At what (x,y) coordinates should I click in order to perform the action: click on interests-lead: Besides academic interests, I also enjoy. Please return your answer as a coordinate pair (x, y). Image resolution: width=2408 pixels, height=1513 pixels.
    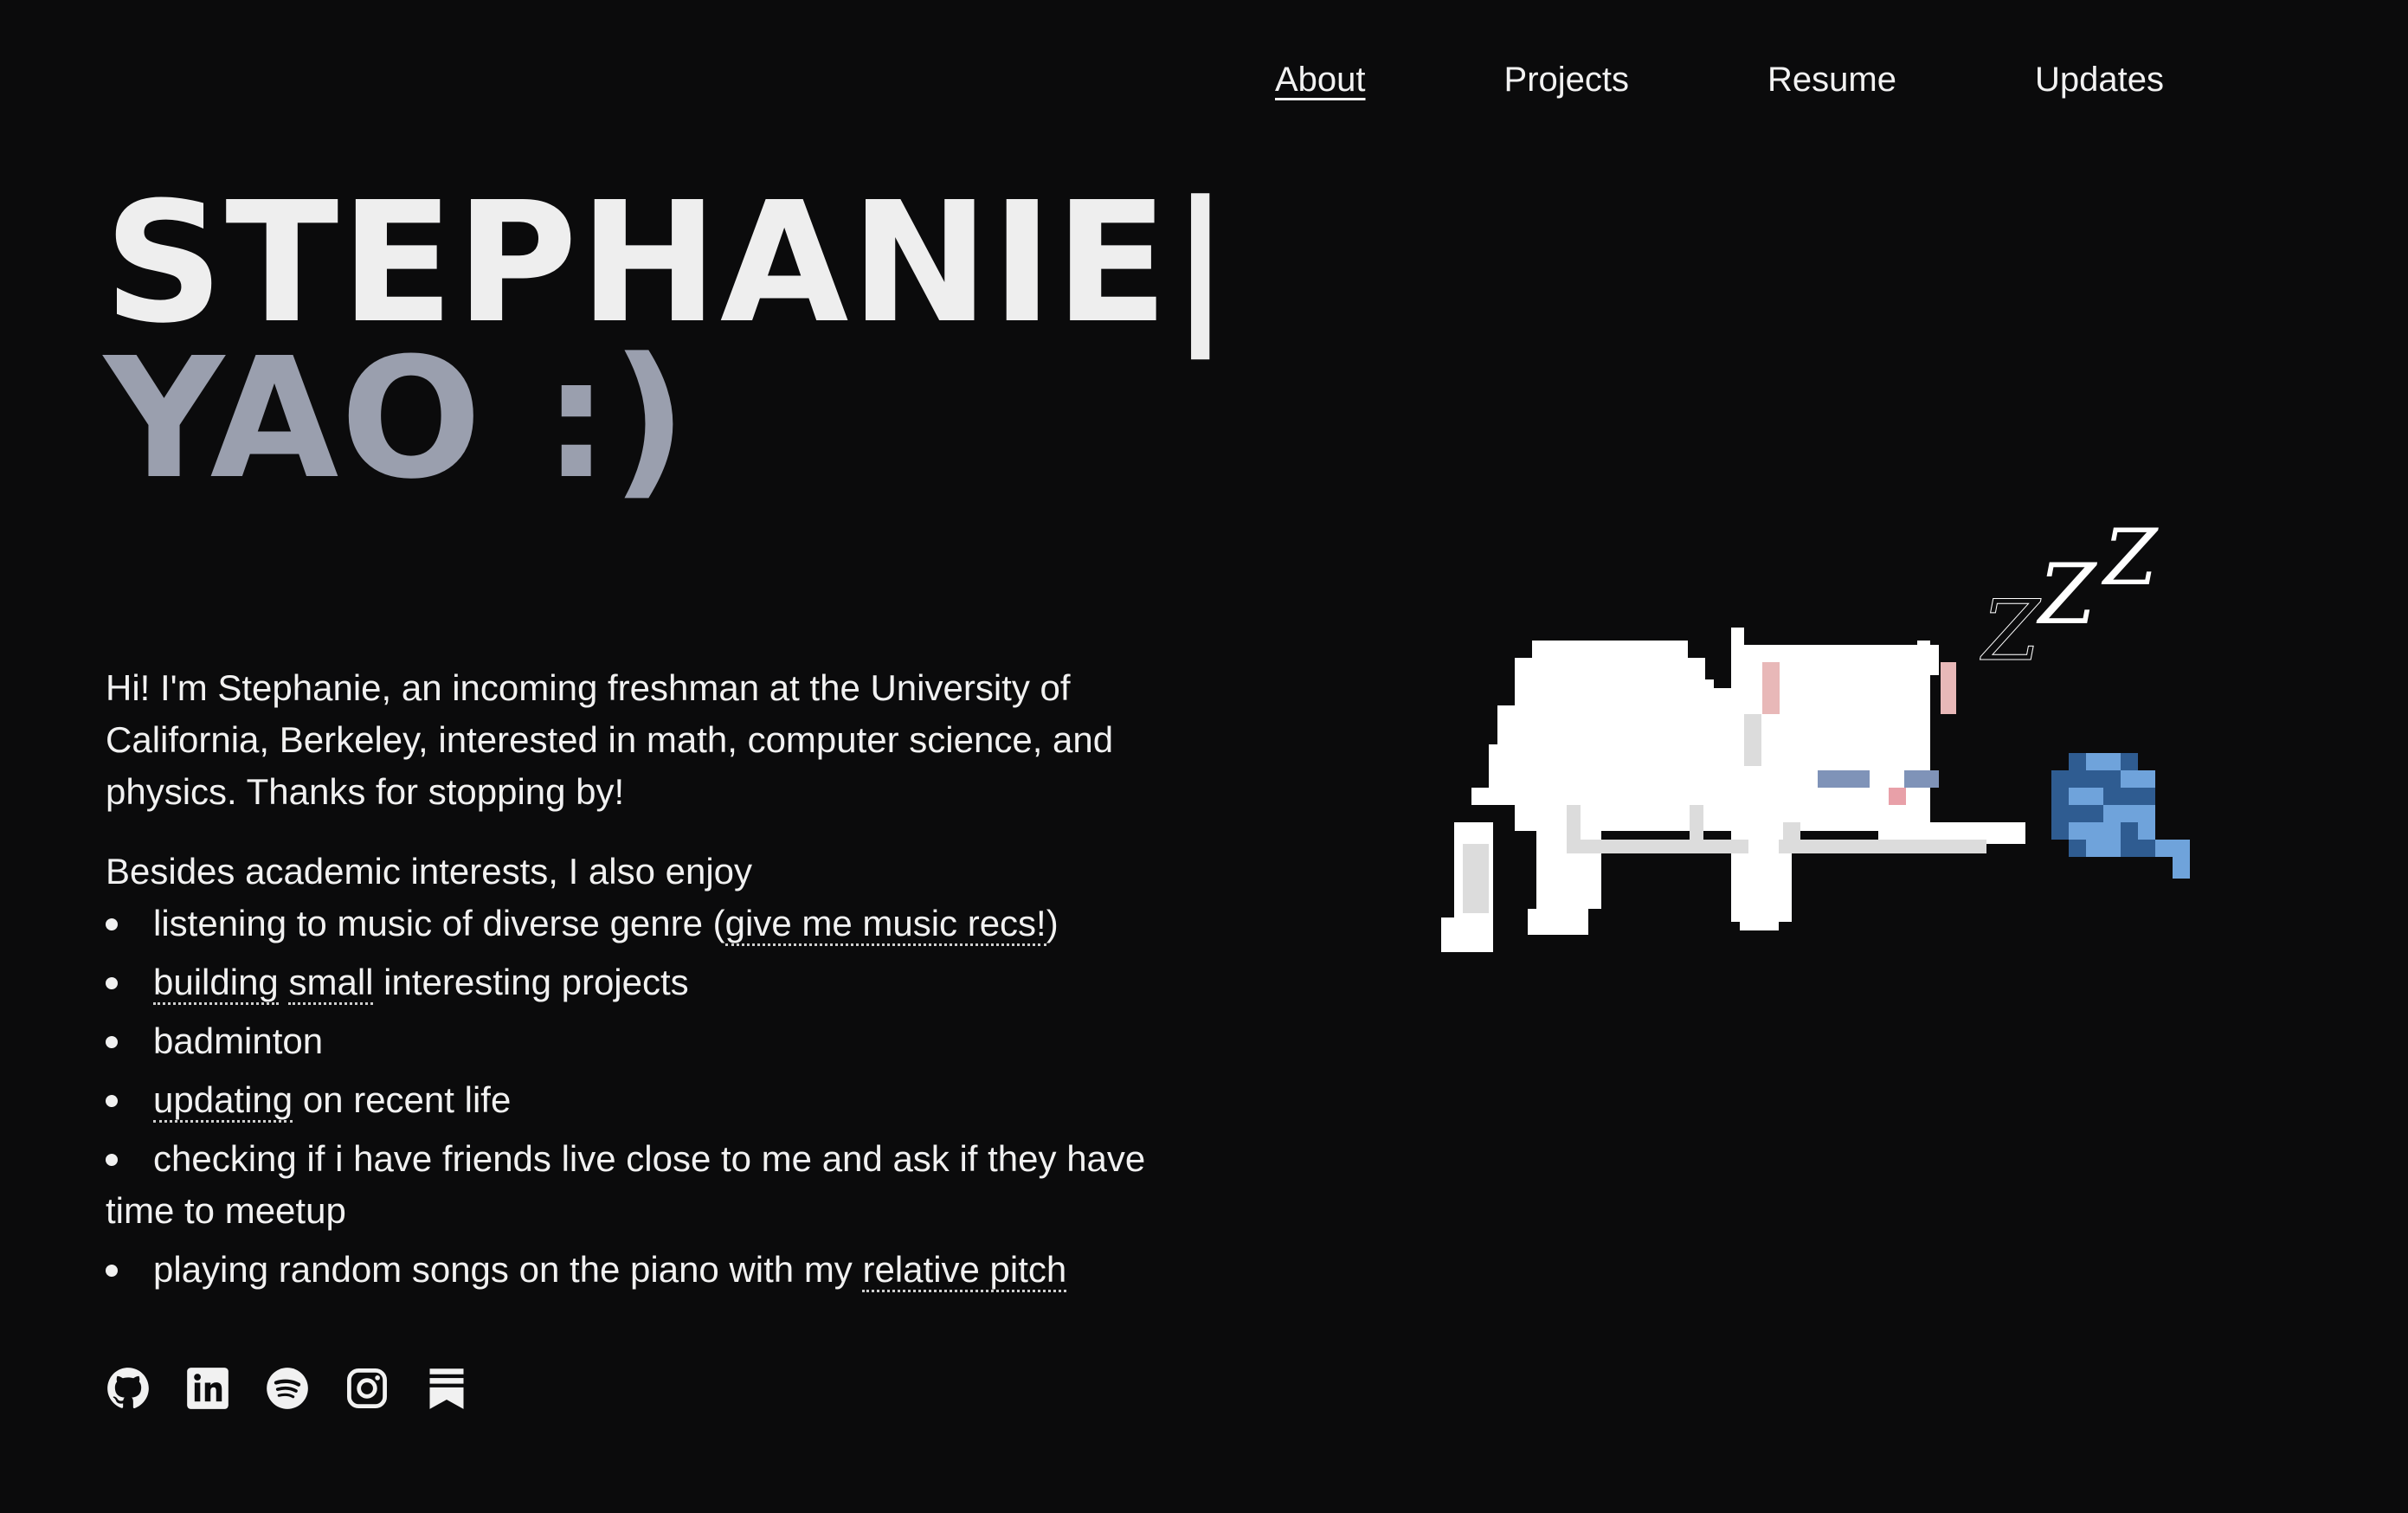
    Looking at the image, I should click on (429, 871).